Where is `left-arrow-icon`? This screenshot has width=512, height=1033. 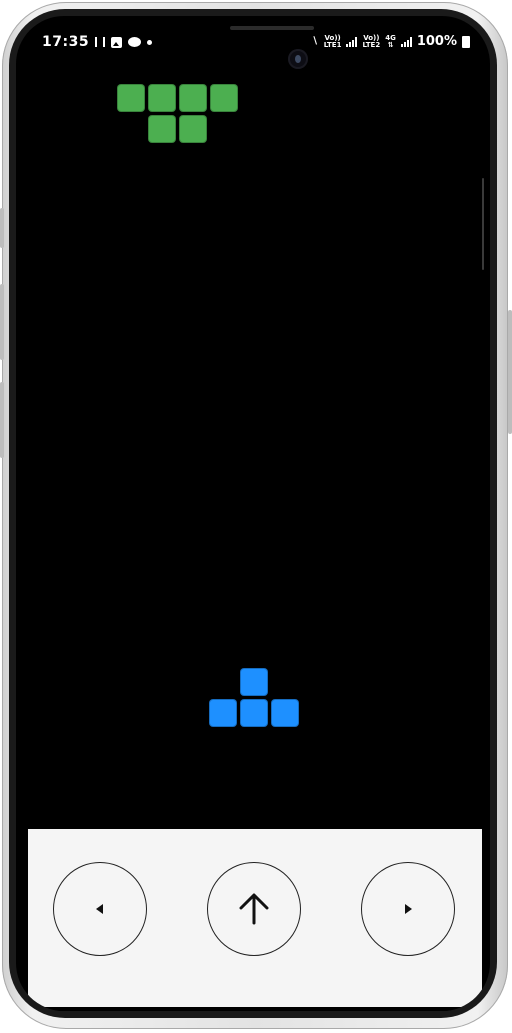
left-arrow-icon is located at coordinates (99, 909).